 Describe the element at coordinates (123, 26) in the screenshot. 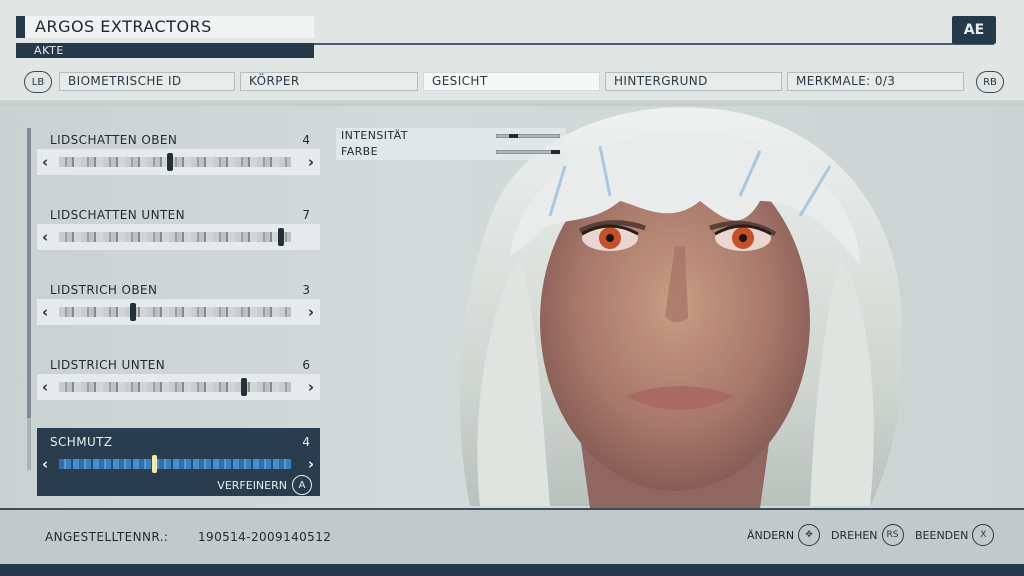

I see `page-title: ARGOS EXTRACTORS` at that location.